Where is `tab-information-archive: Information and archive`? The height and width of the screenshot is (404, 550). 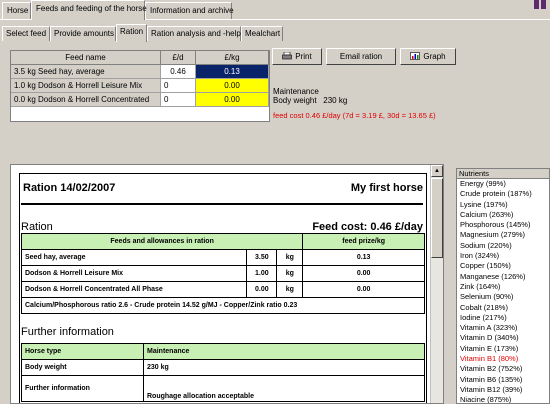
tab-information-archive: Information and archive is located at coordinates (189, 10).